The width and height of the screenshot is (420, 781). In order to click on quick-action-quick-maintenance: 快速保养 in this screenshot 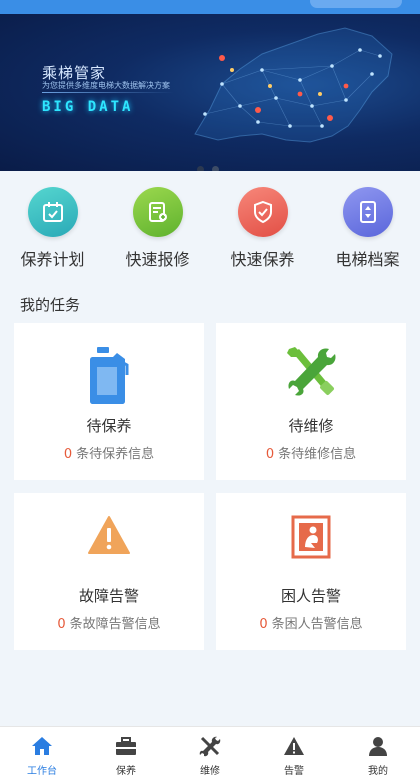, I will do `click(262, 228)`.